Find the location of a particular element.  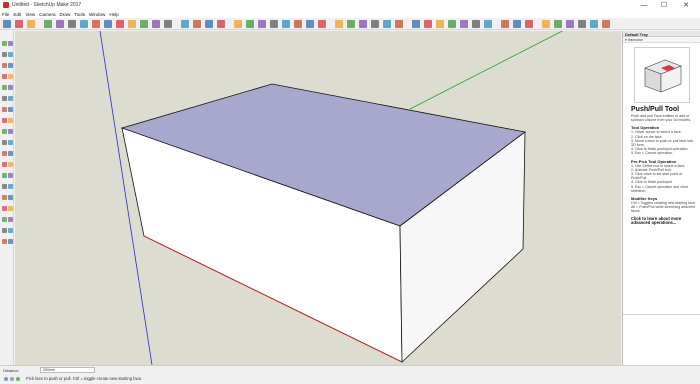

line-icon is located at coordinates (4, 54).